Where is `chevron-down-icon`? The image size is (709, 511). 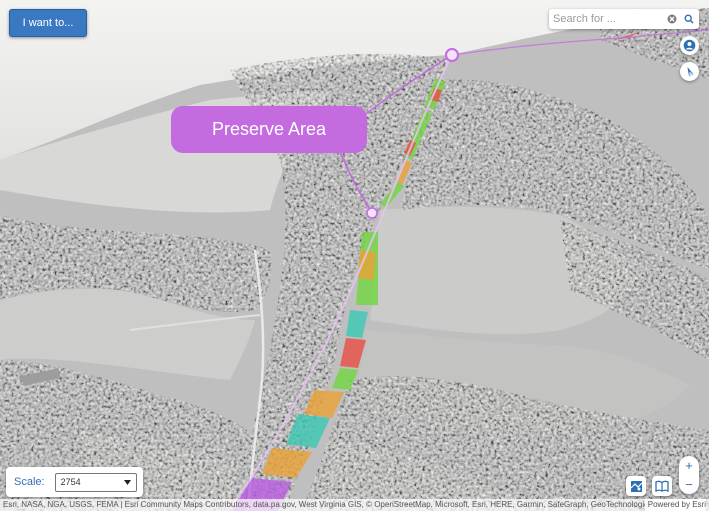 chevron-down-icon is located at coordinates (127, 482).